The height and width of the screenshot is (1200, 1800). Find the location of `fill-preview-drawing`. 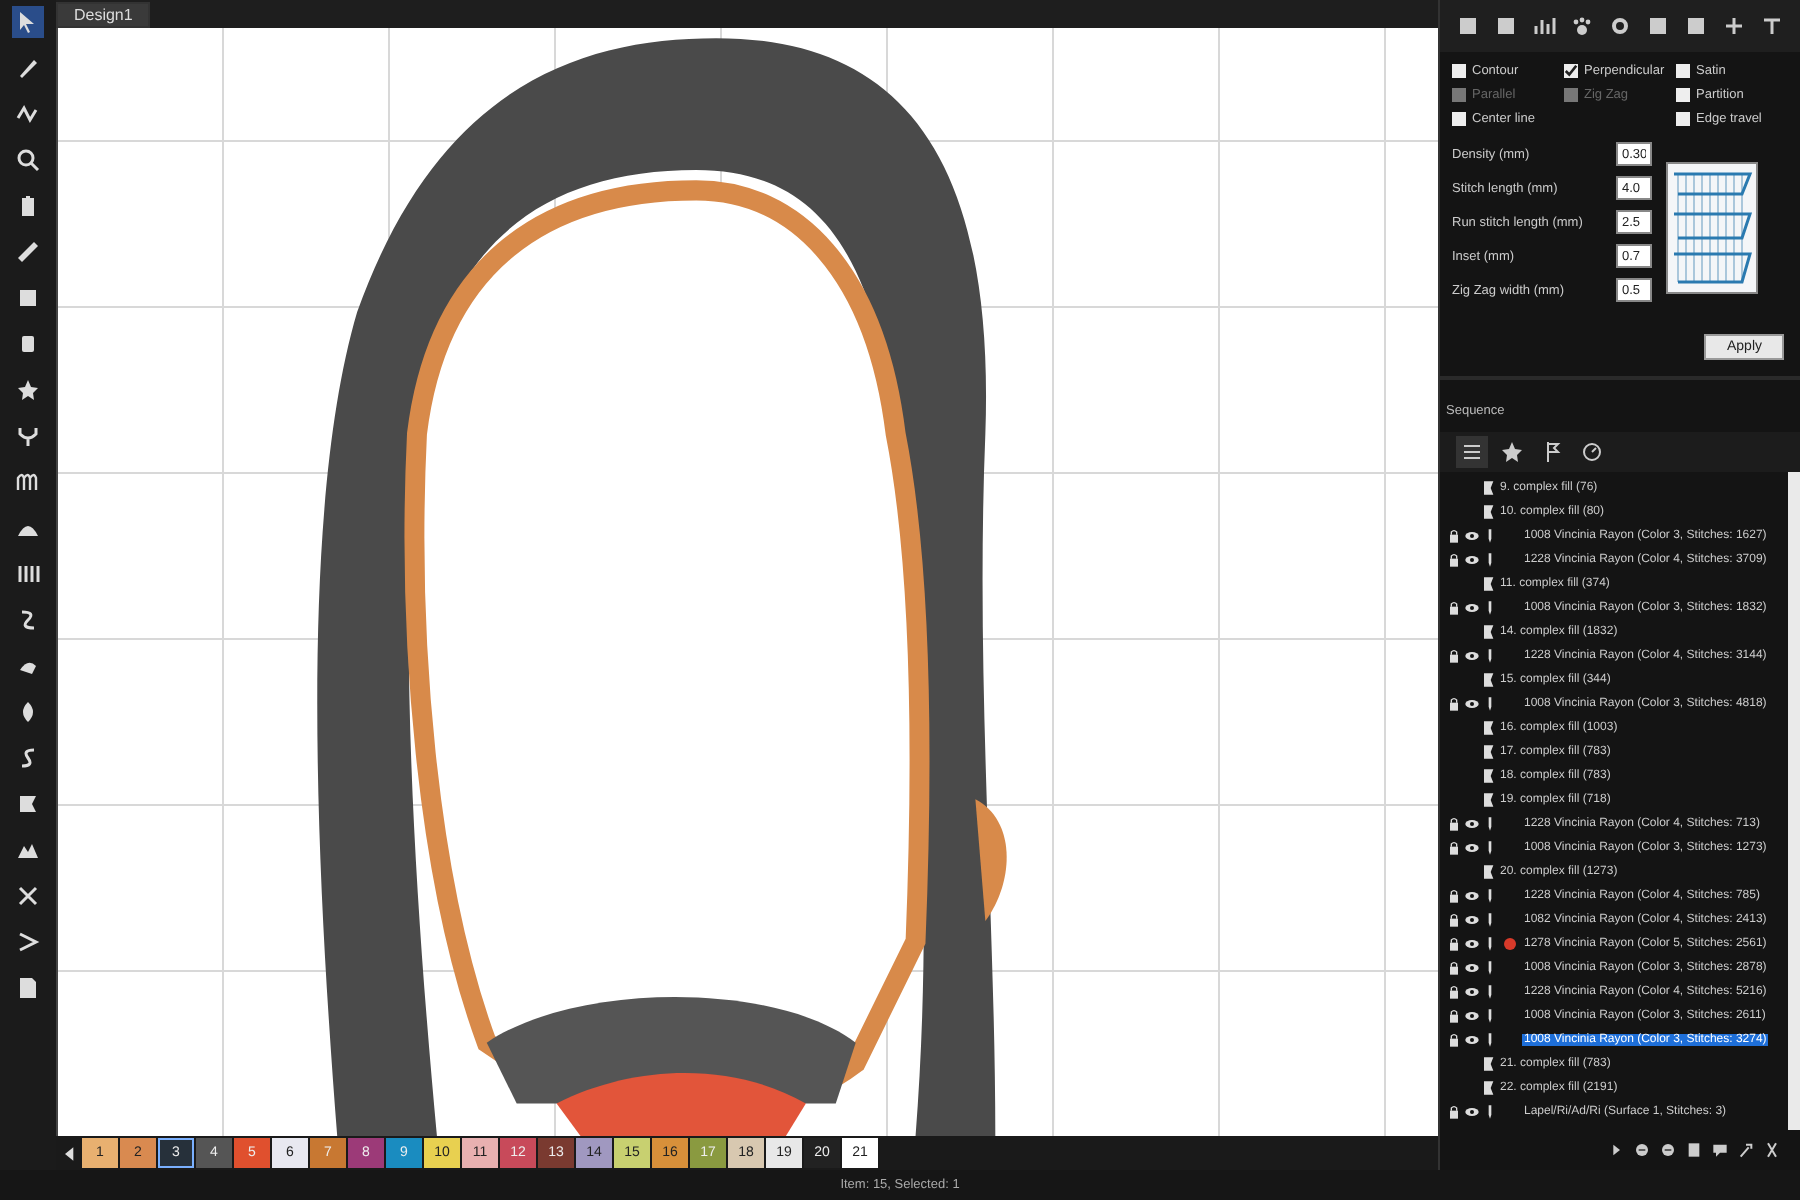

fill-preview-drawing is located at coordinates (1712, 228).